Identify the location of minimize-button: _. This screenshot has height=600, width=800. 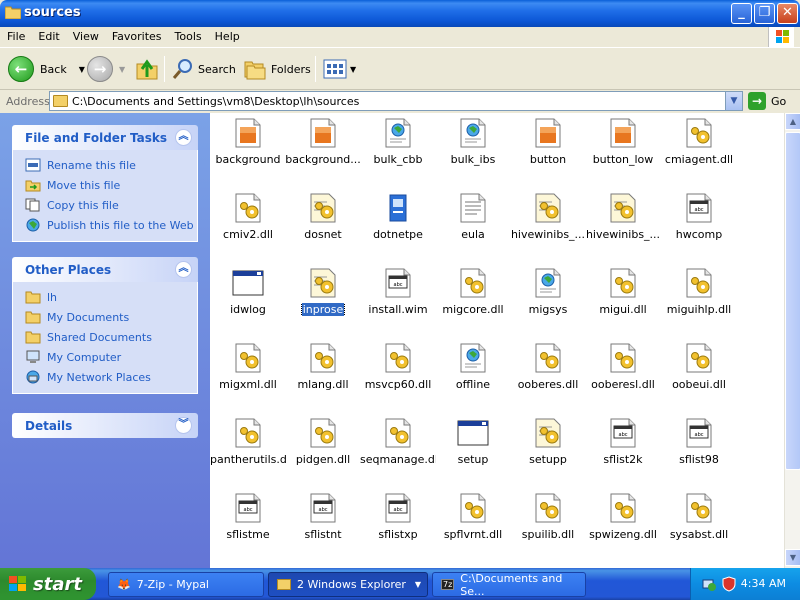
(741, 13).